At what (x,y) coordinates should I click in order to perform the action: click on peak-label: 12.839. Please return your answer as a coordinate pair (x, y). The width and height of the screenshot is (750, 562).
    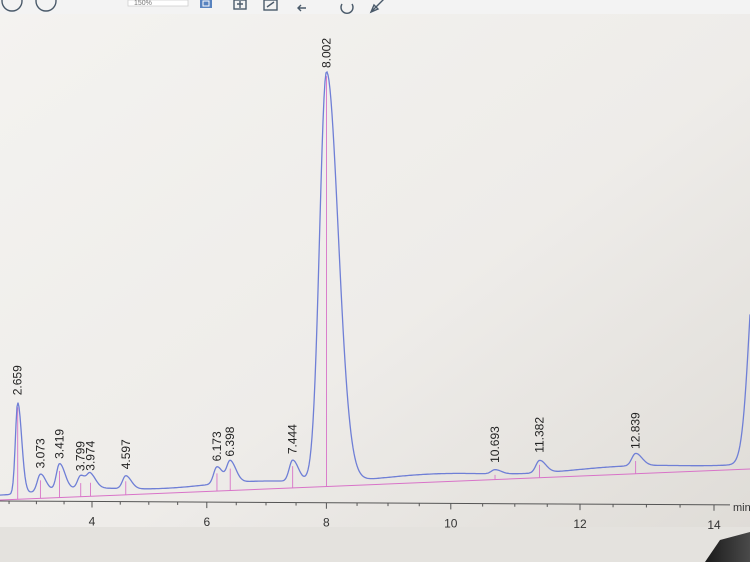
    Looking at the image, I should click on (636, 430).